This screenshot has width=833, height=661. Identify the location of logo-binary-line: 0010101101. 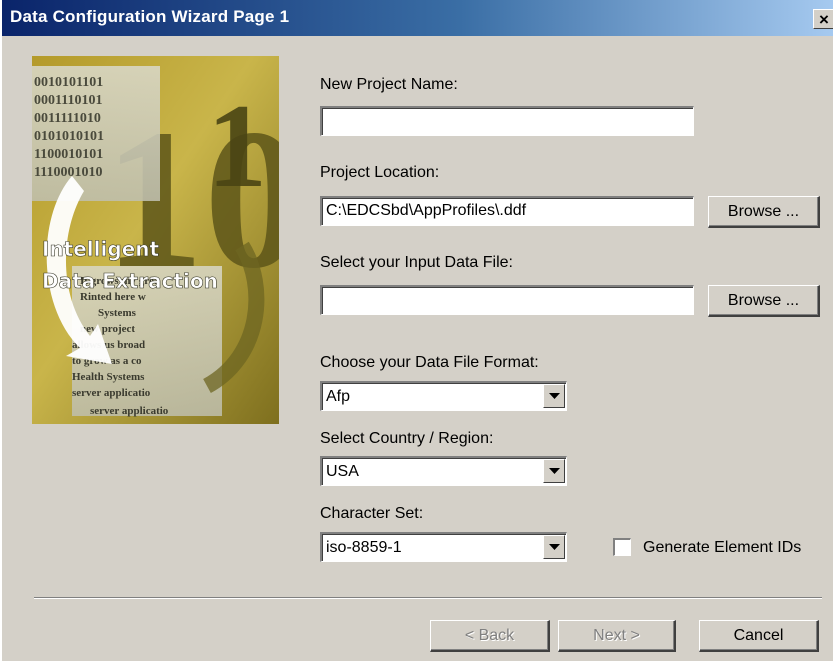
(68, 82).